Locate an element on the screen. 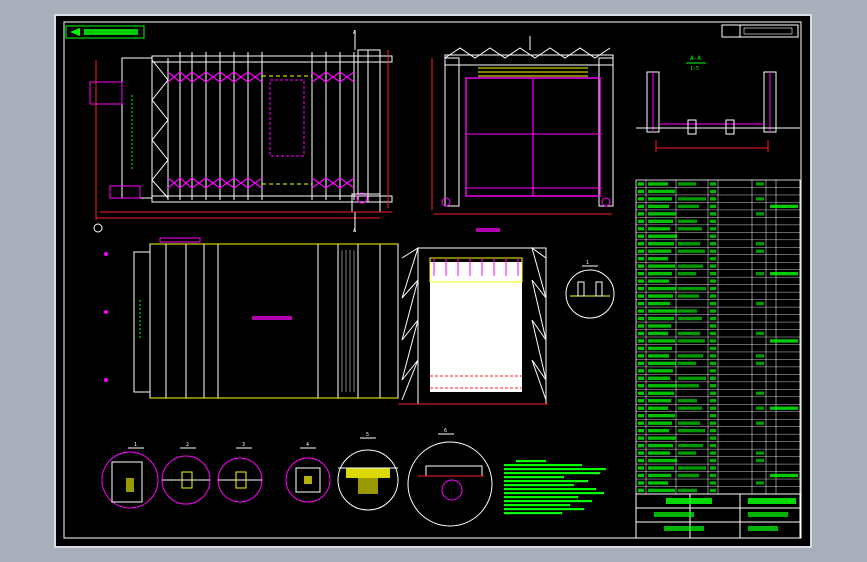 The width and height of the screenshot is (867, 562). detail-2: 2 is located at coordinates (186, 473).